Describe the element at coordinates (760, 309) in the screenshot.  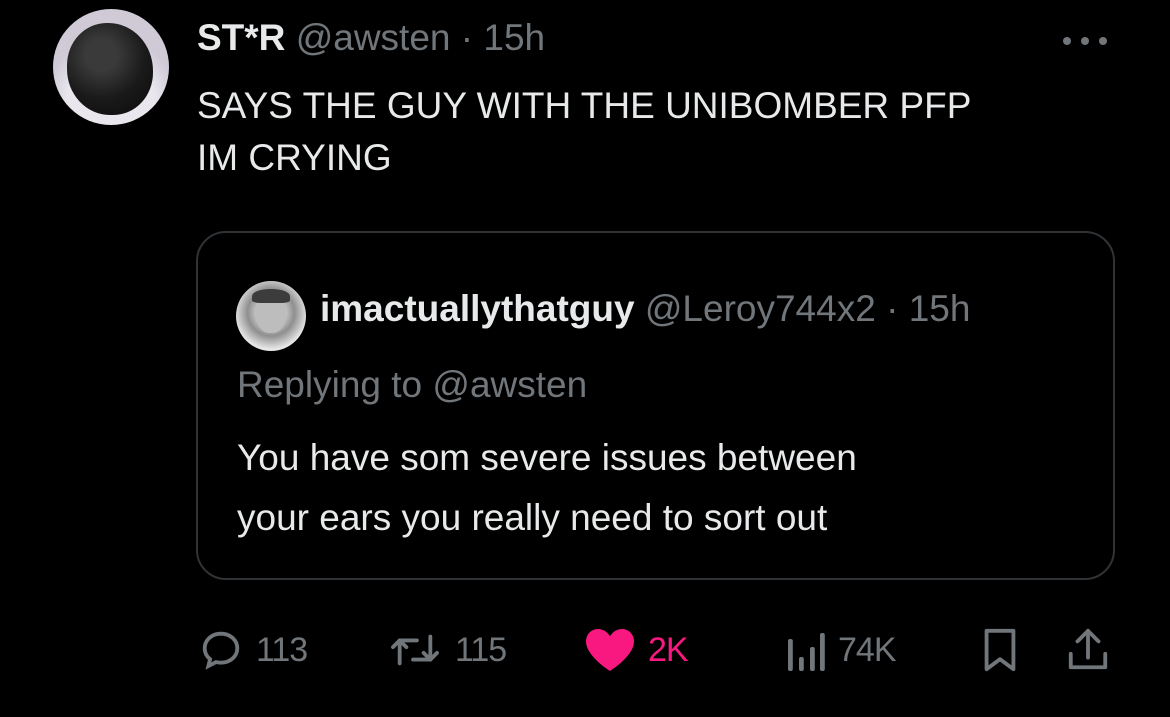
I see `quoted-author-handle: @Leroy744x2` at that location.